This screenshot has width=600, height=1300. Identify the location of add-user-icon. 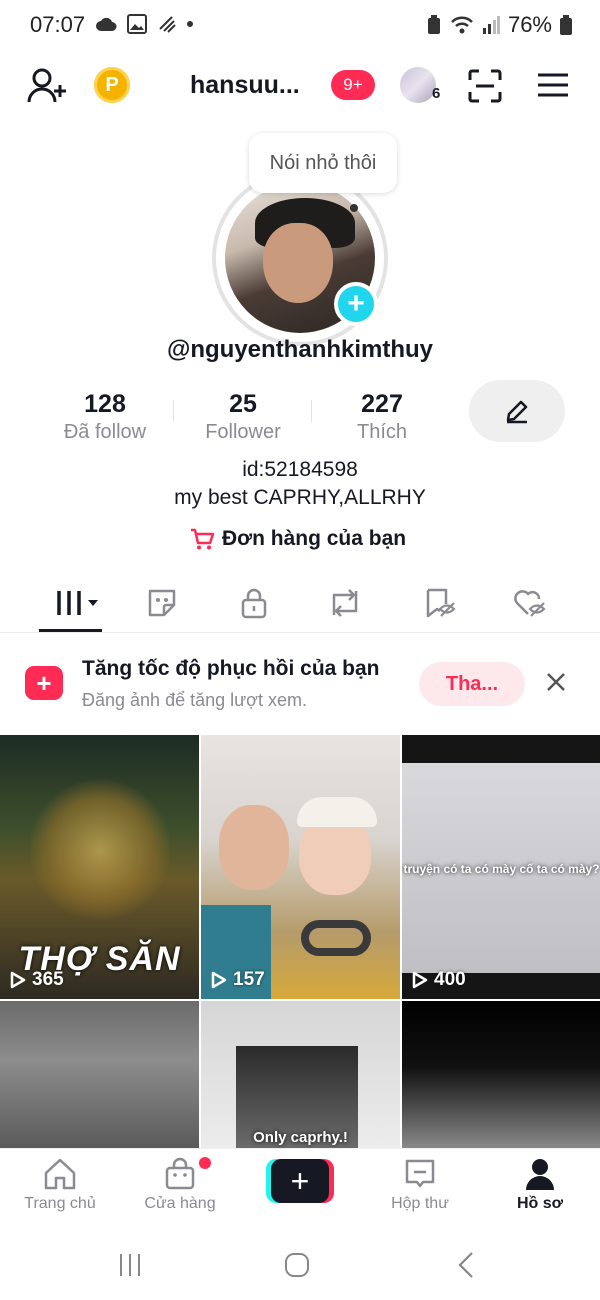
(46, 85).